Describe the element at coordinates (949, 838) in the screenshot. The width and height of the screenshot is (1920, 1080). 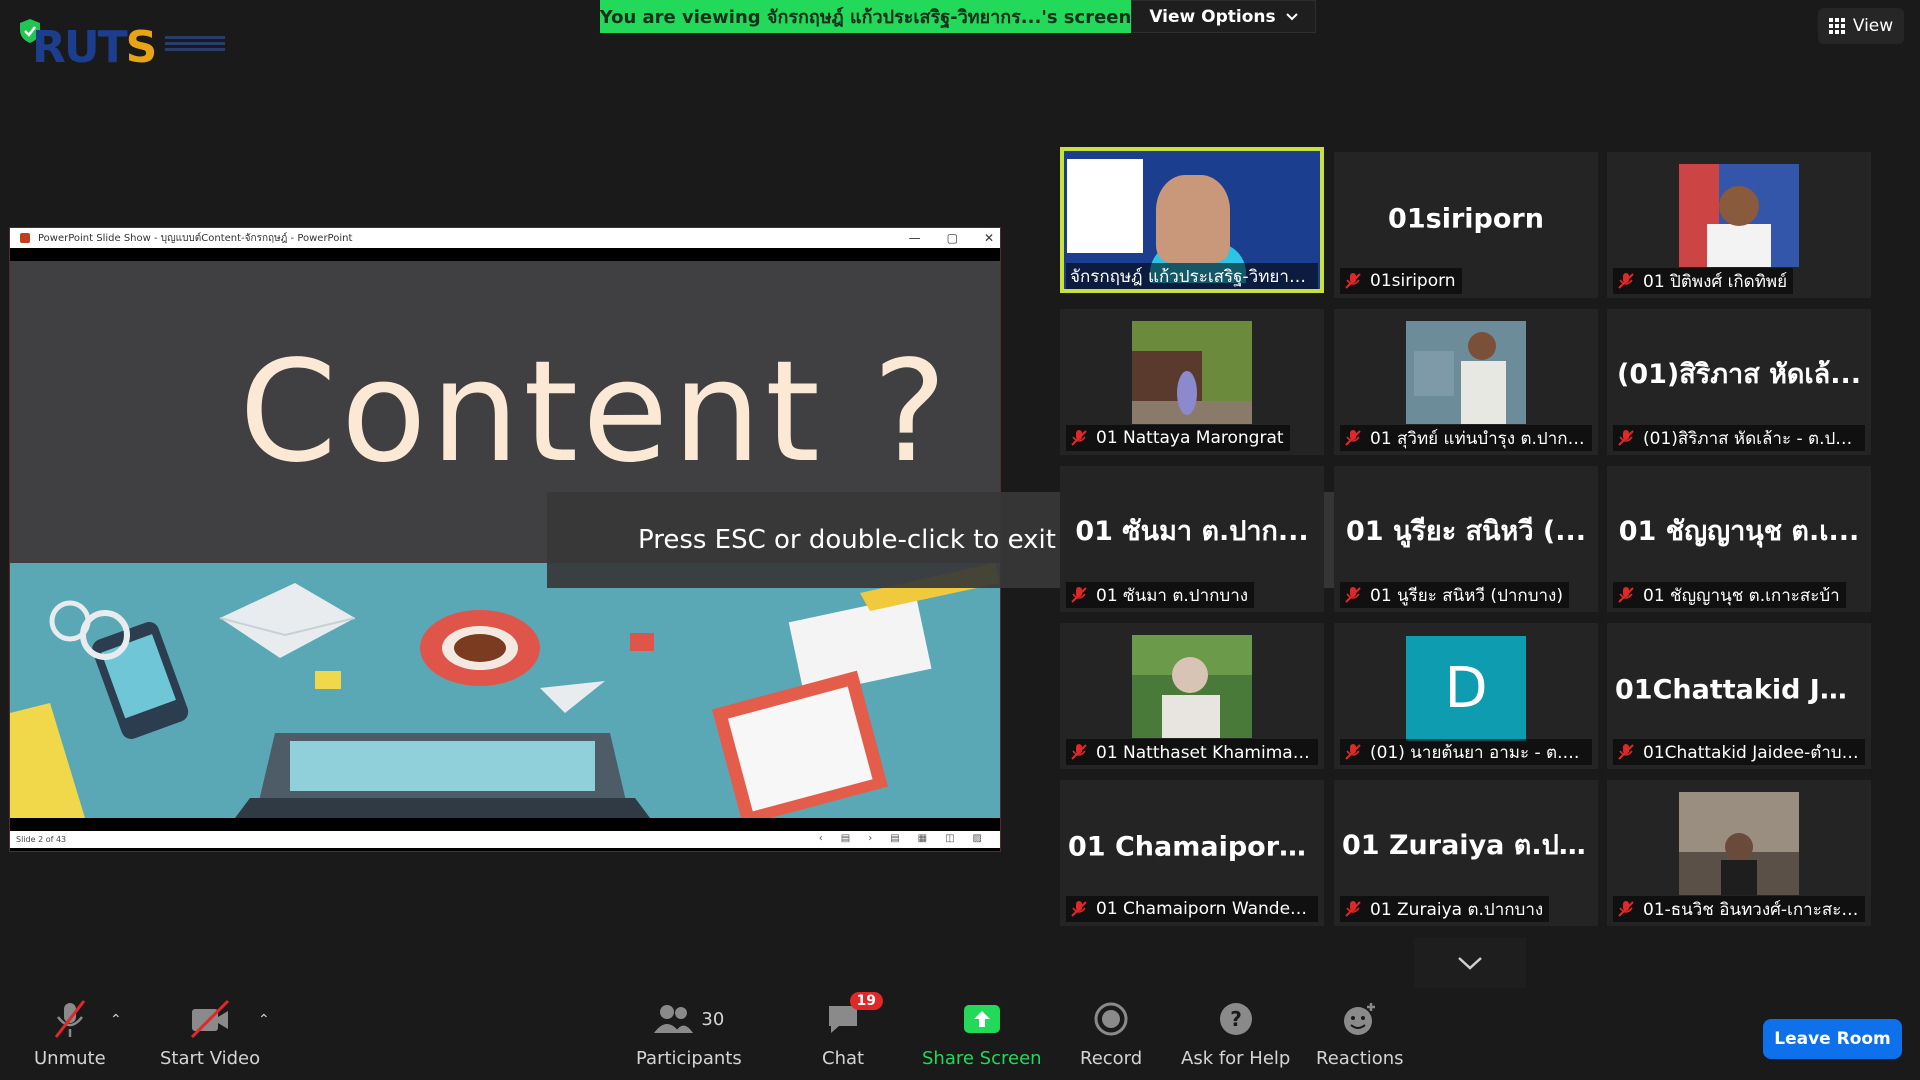
I see `reading-view-icon: ◫` at that location.